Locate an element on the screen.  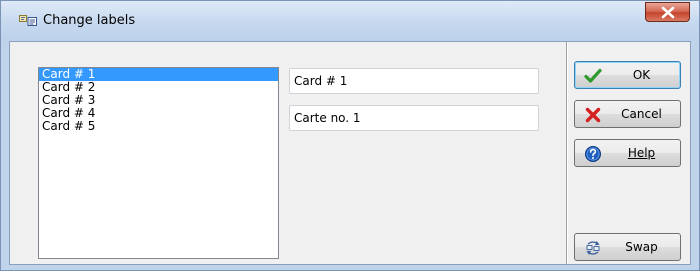
labels-app-icon is located at coordinates (28, 21).